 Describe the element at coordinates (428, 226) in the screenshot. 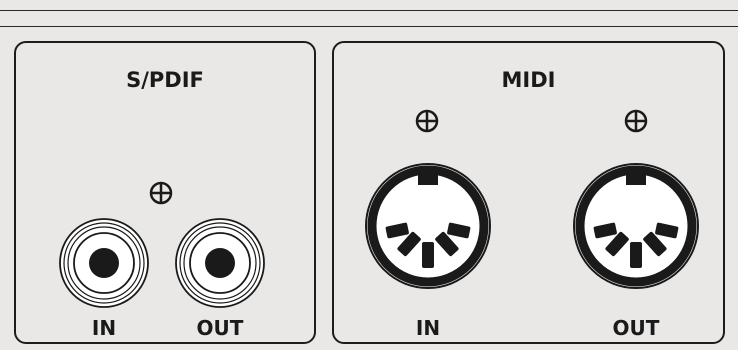

I see `midi-in-connector` at that location.